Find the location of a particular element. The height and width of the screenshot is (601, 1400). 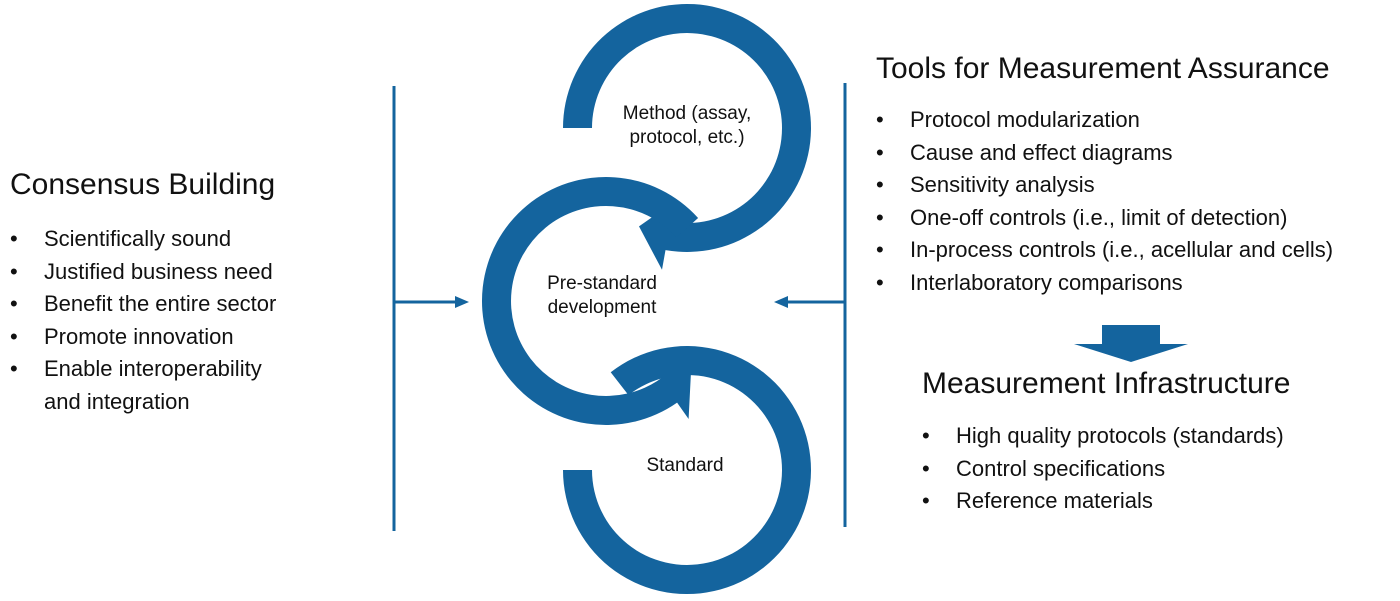

list-item: High quality protocols (standards) is located at coordinates (1103, 436).